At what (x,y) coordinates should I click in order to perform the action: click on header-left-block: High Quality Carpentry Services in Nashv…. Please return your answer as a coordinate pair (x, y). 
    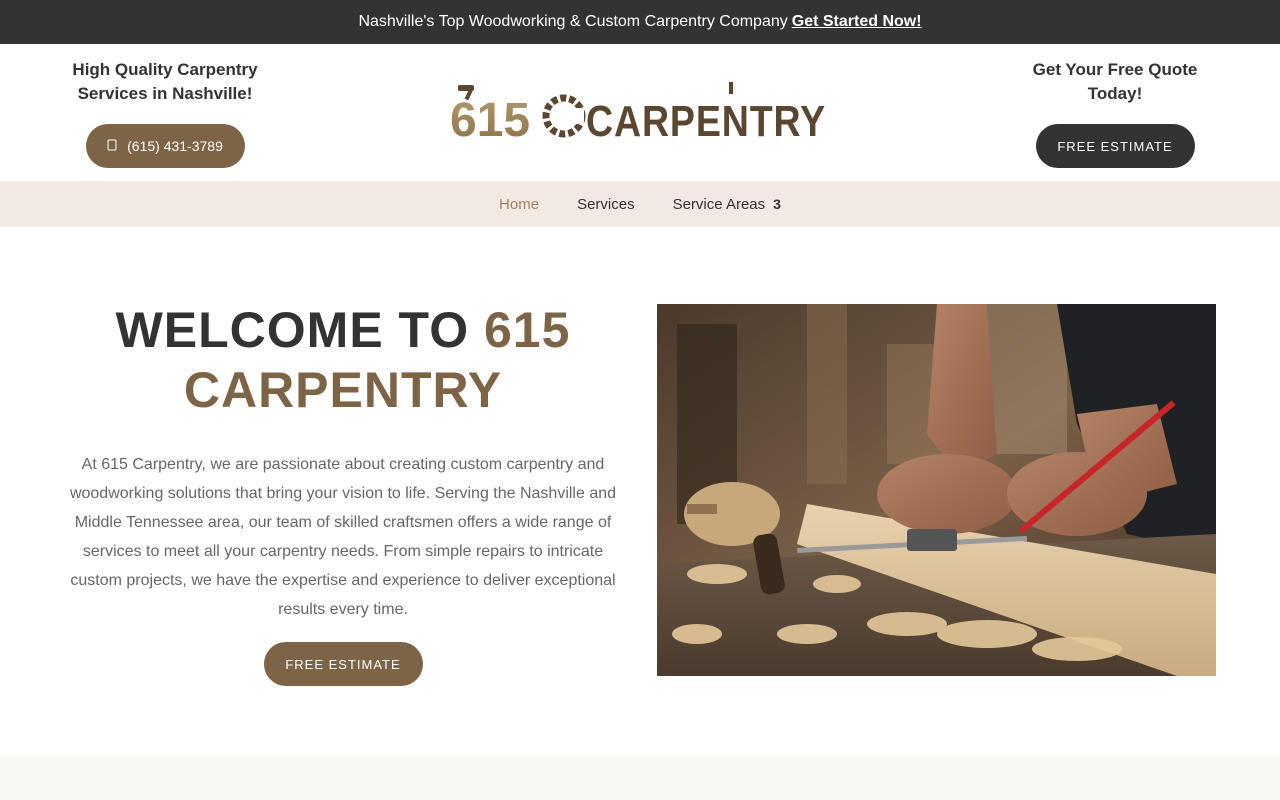
    Looking at the image, I should click on (165, 113).